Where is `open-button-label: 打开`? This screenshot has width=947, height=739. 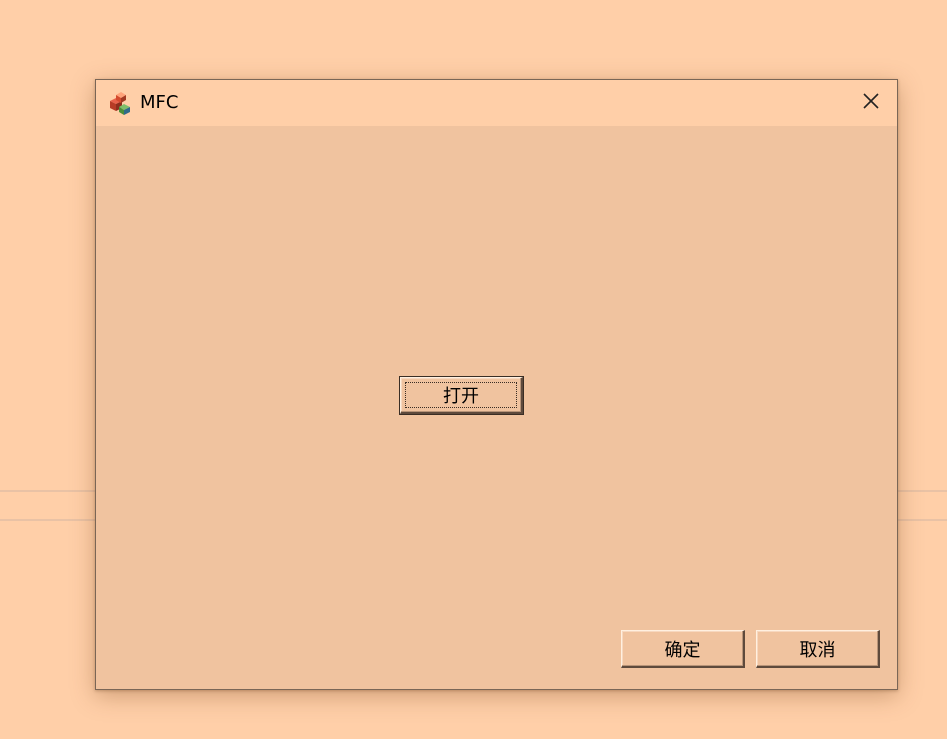
open-button-label: 打开 is located at coordinates (461, 396).